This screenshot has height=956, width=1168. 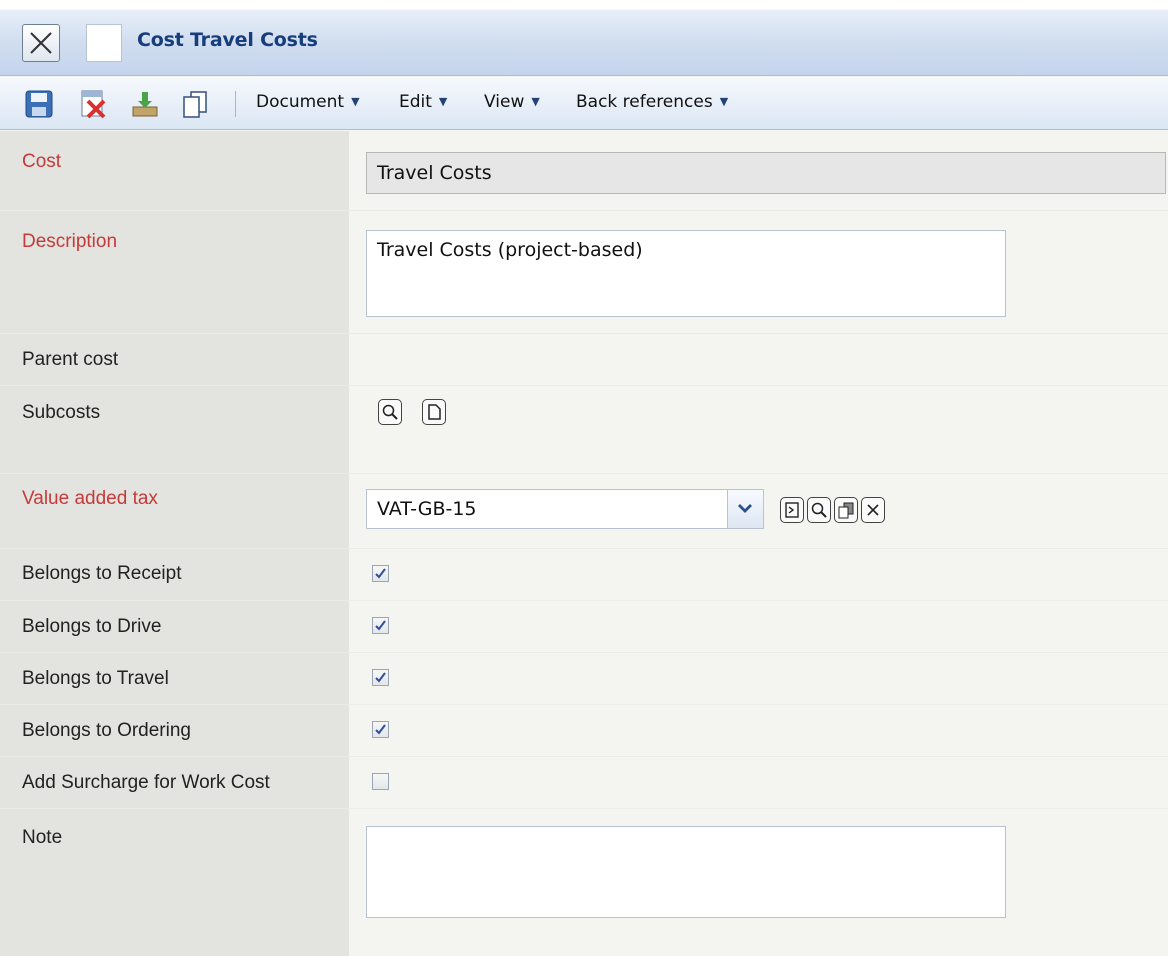 I want to click on belongs-to-ordering-label: Belongs to Ordering, so click(x=106, y=730).